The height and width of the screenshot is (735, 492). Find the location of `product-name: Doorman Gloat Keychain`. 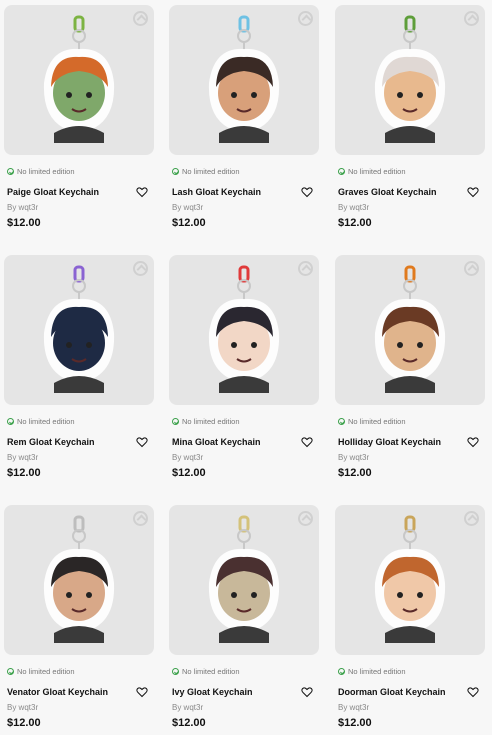

product-name: Doorman Gloat Keychain is located at coordinates (392, 692).